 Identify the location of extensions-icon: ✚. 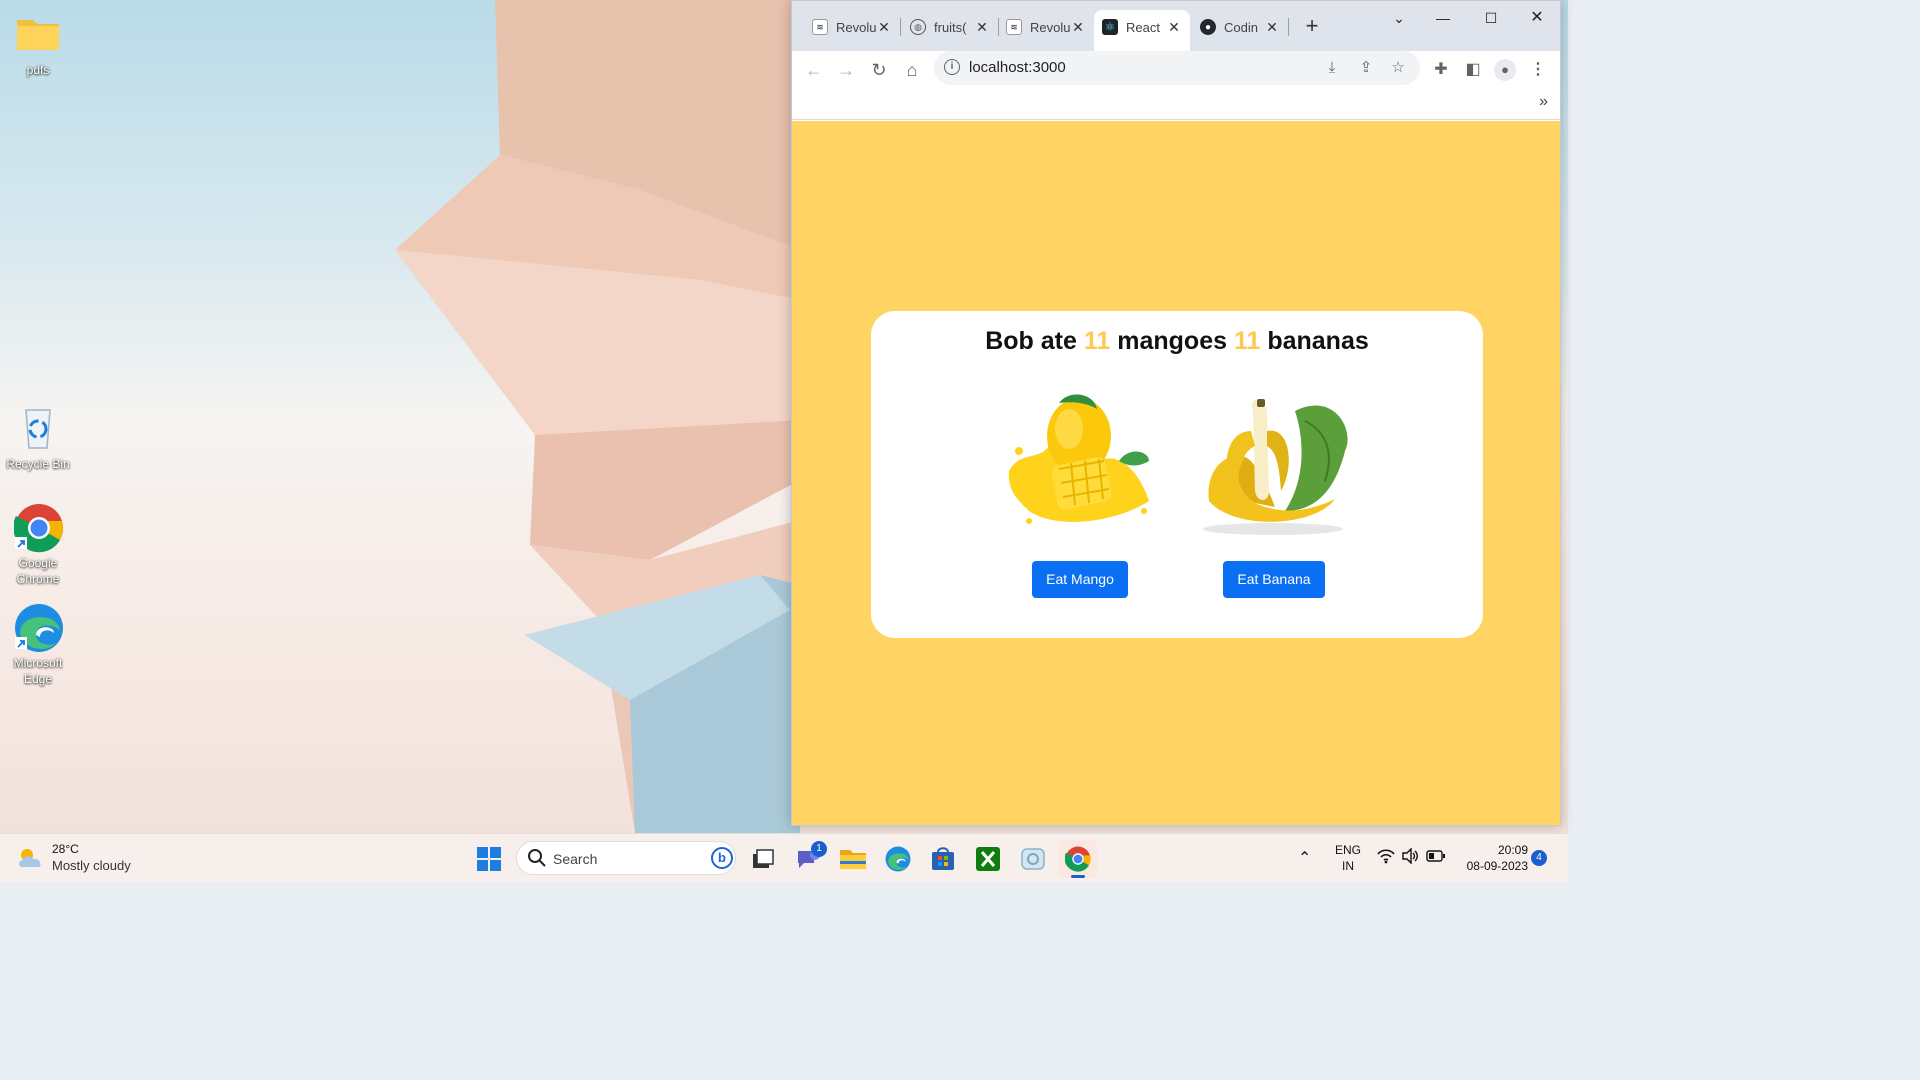
(1441, 70).